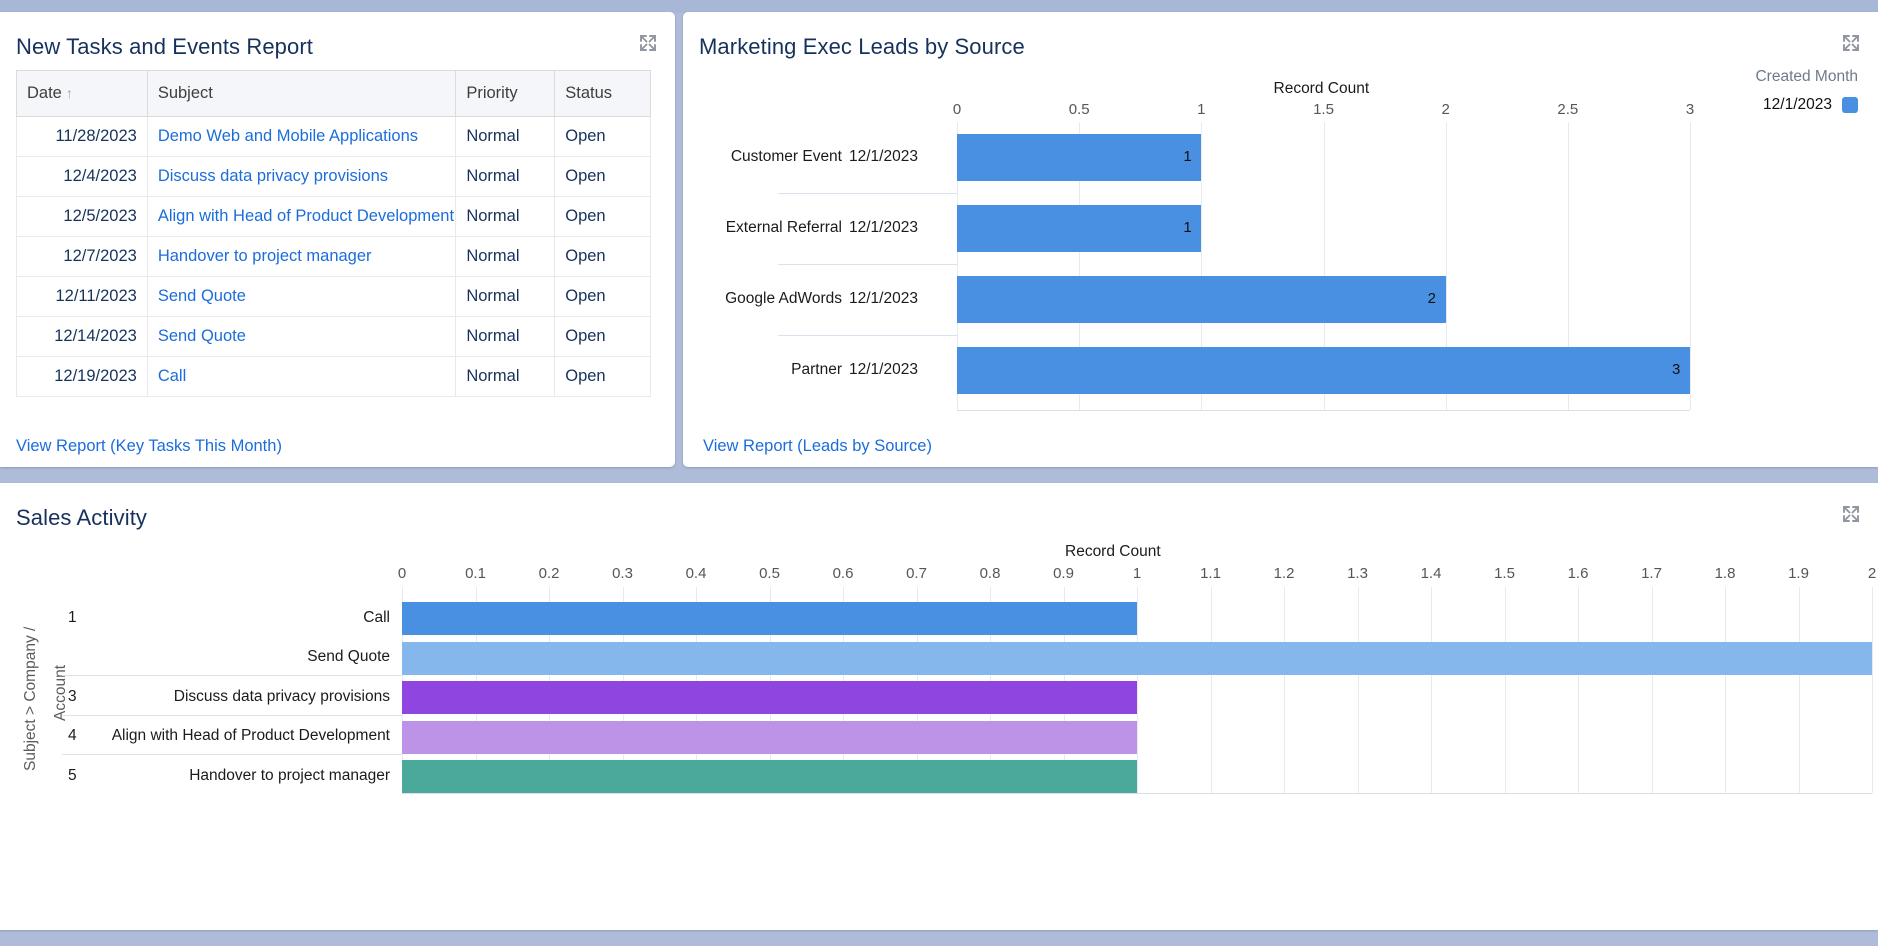  What do you see at coordinates (402, 573) in the screenshot?
I see `x-tick-label: 0` at bounding box center [402, 573].